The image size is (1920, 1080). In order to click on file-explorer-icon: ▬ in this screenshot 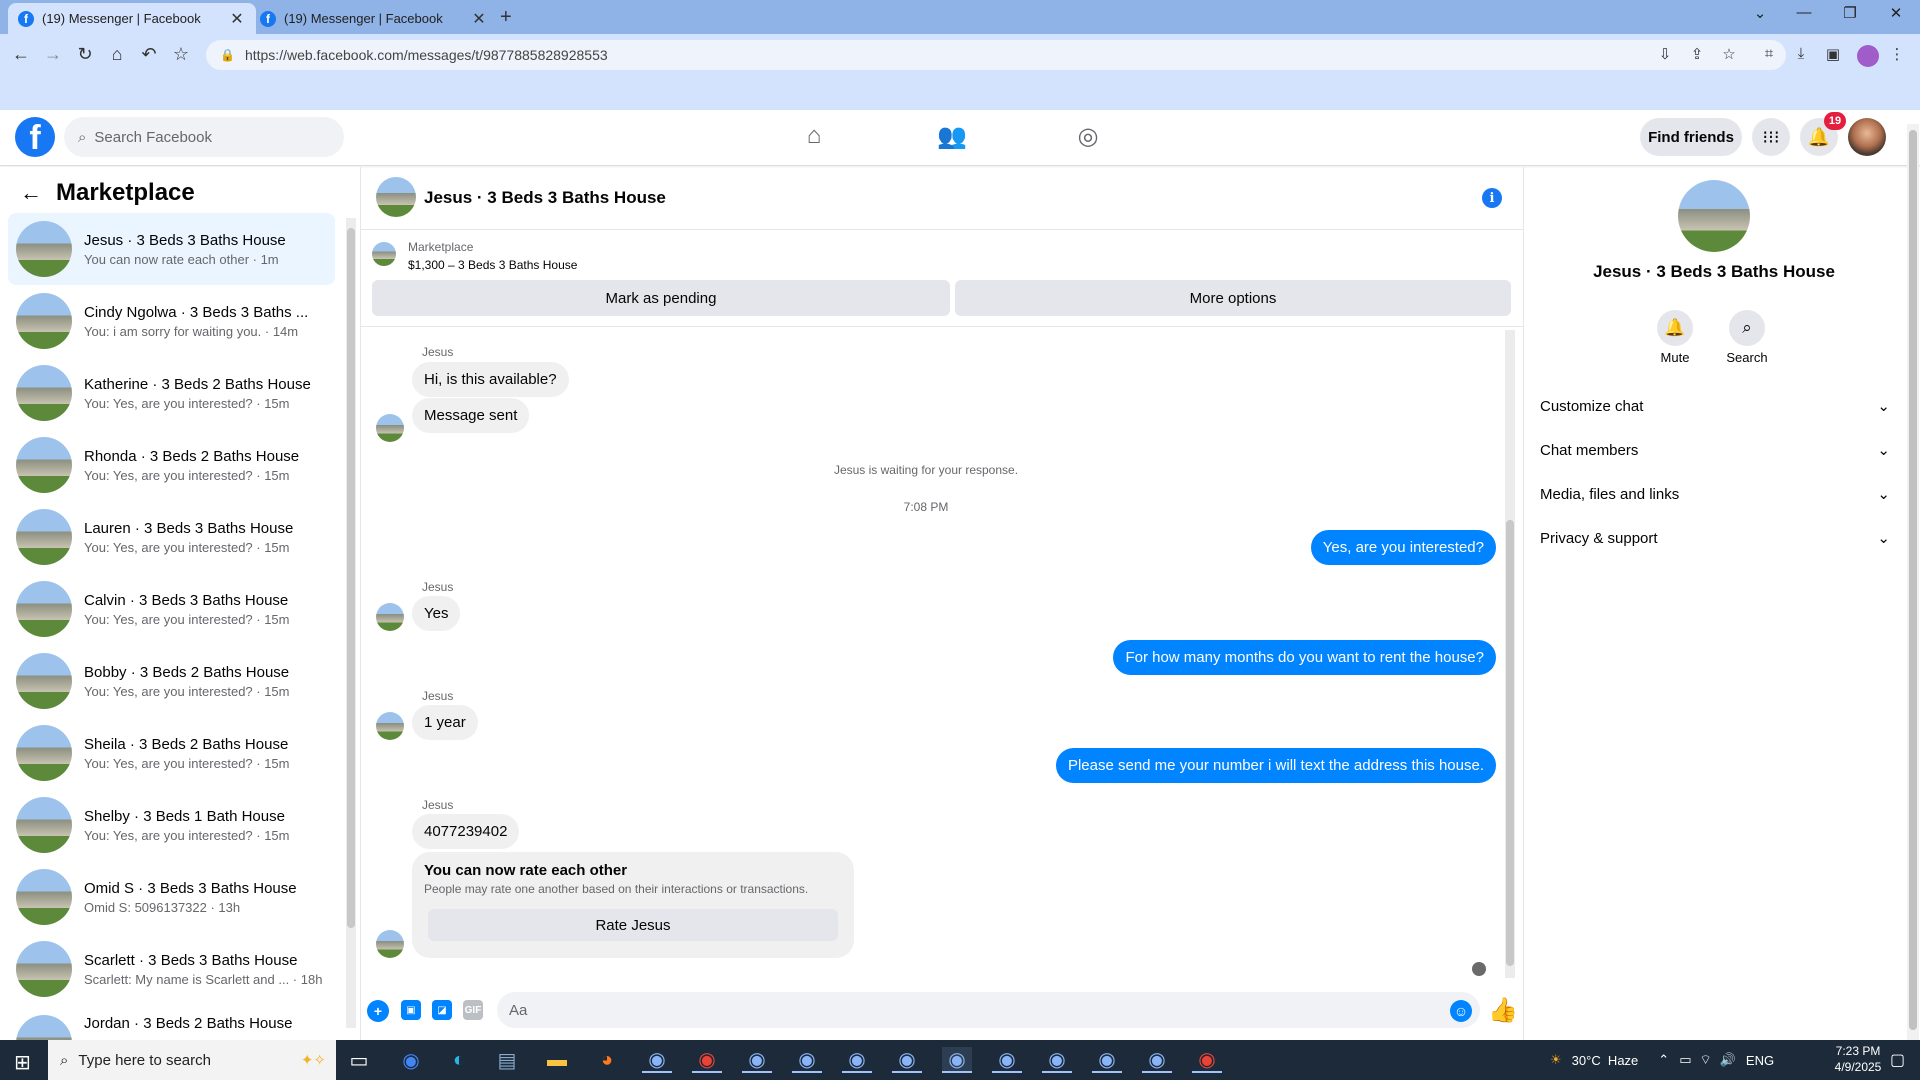, I will do `click(557, 1060)`.